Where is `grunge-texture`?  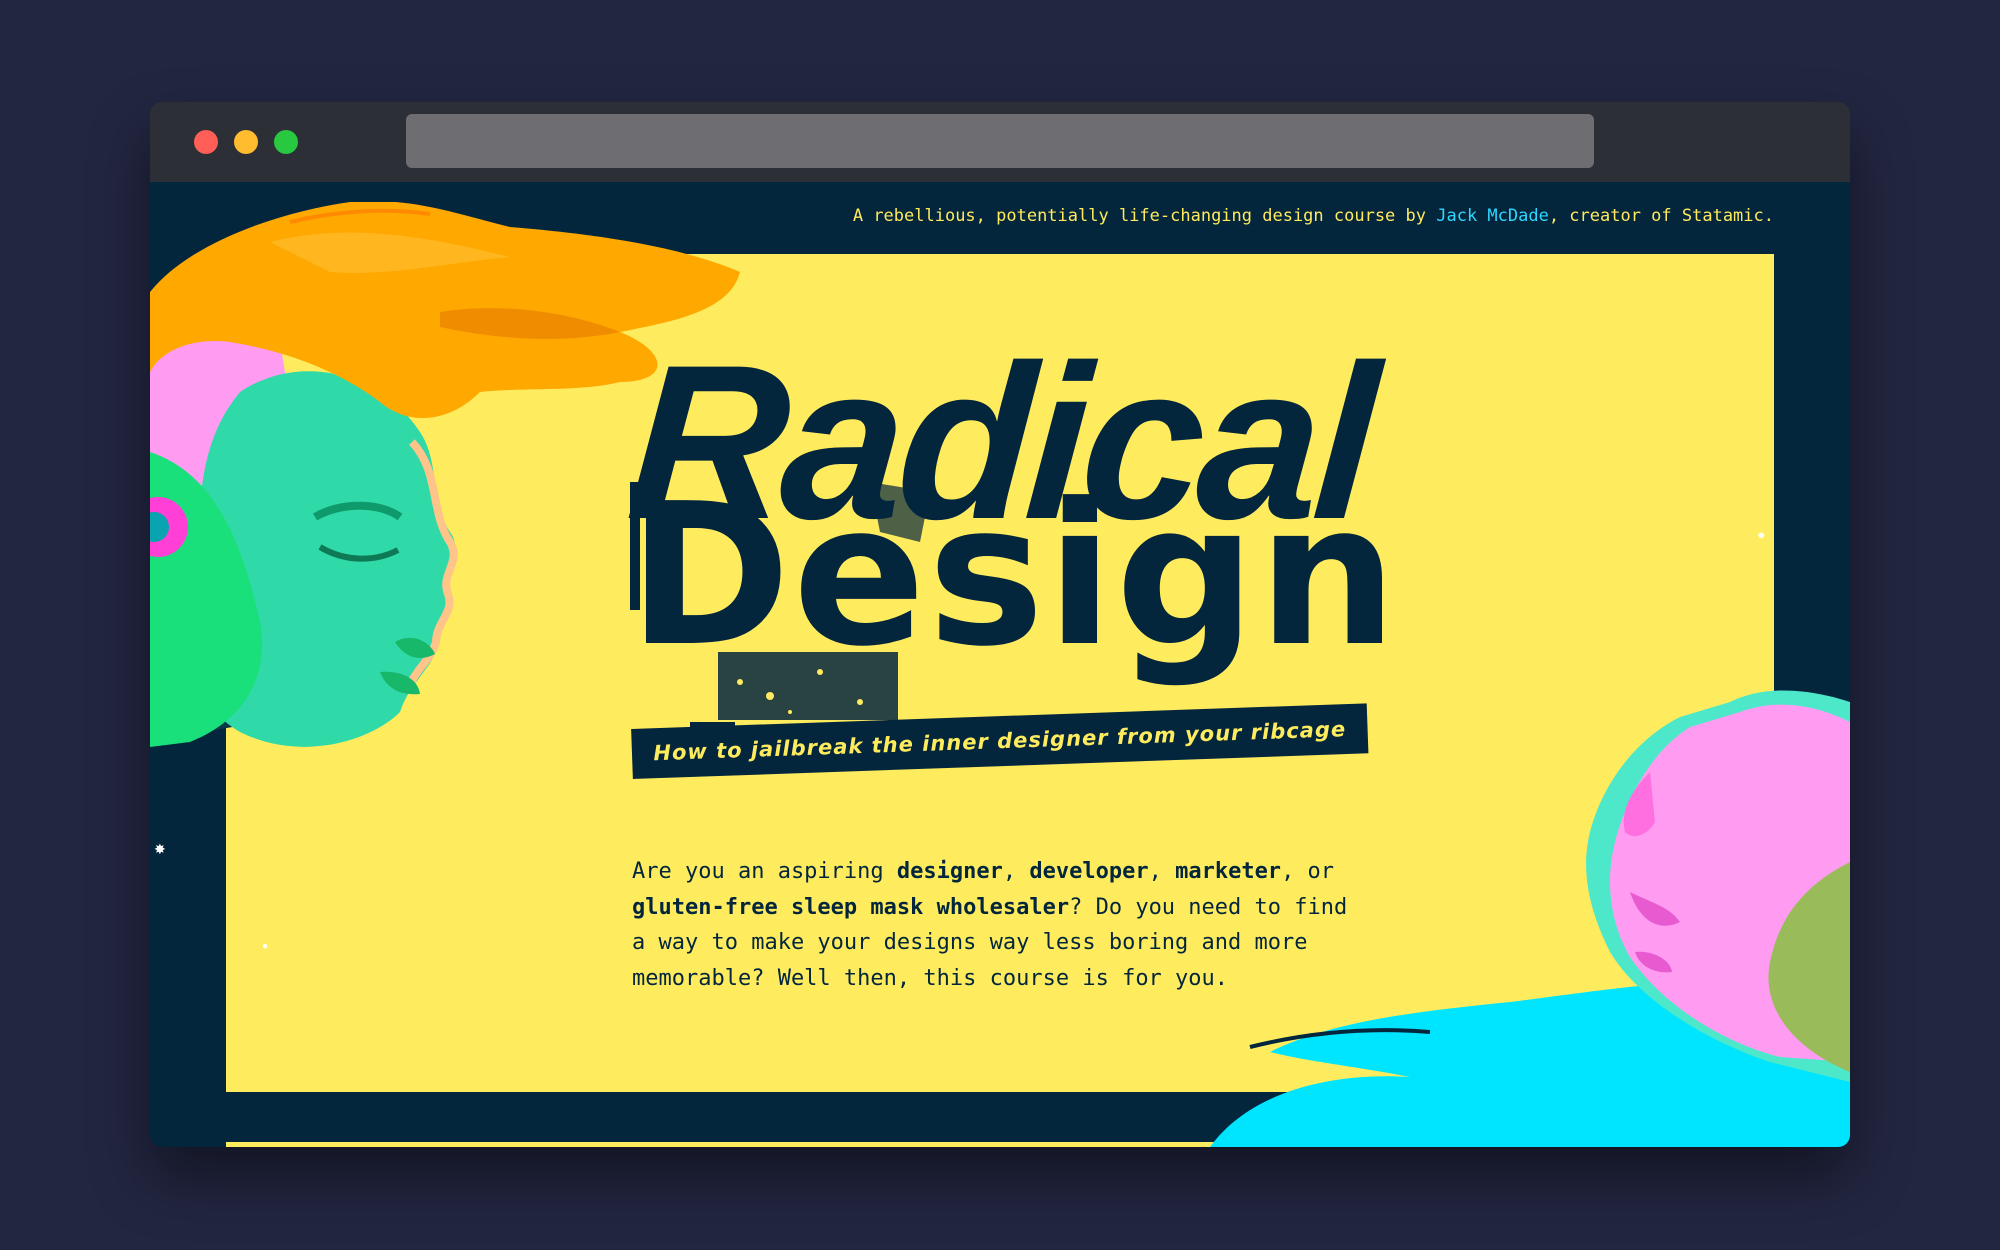 grunge-texture is located at coordinates (780, 605).